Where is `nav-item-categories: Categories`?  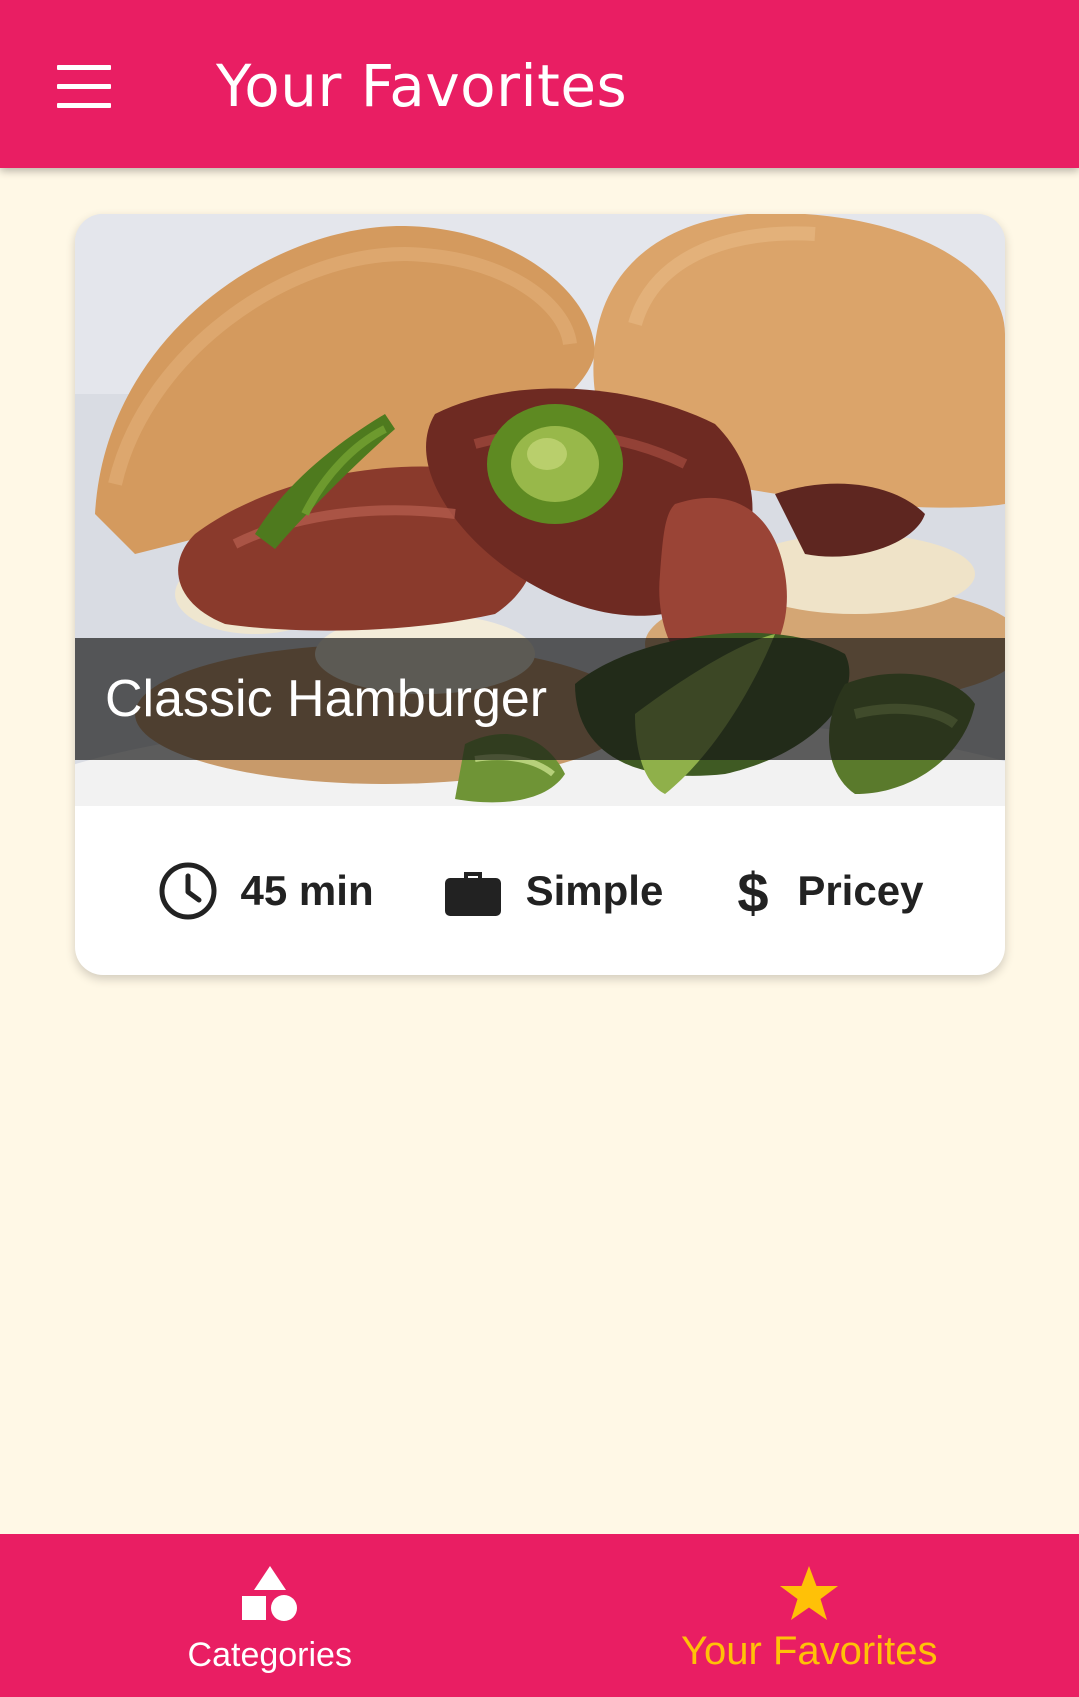
nav-item-categories: Categories is located at coordinates (270, 1615).